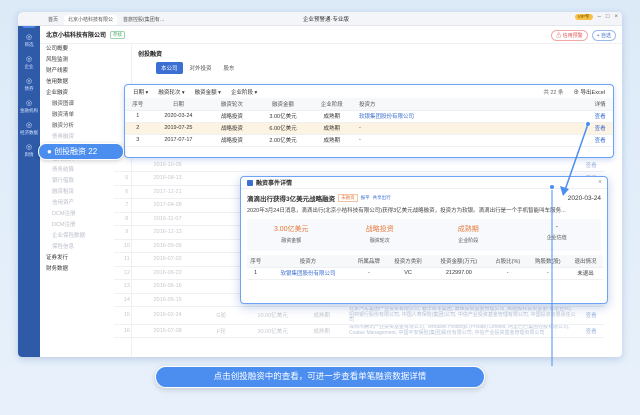 The height and width of the screenshot is (415, 640). What do you see at coordinates (283, 104) in the screenshot?
I see `table-header: 融资金额` at bounding box center [283, 104].